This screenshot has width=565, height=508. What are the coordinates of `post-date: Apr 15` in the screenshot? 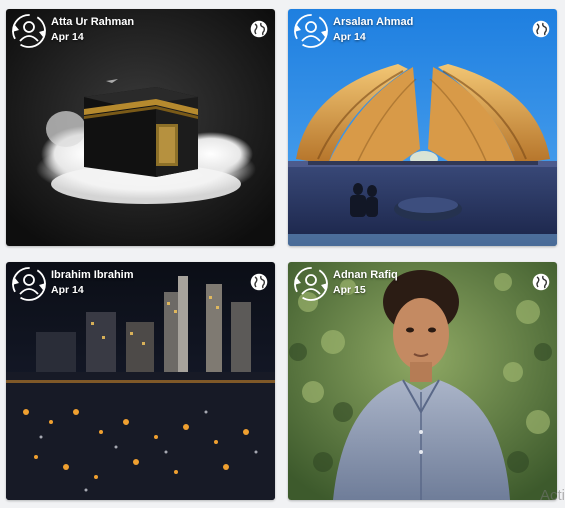 It's located at (349, 290).